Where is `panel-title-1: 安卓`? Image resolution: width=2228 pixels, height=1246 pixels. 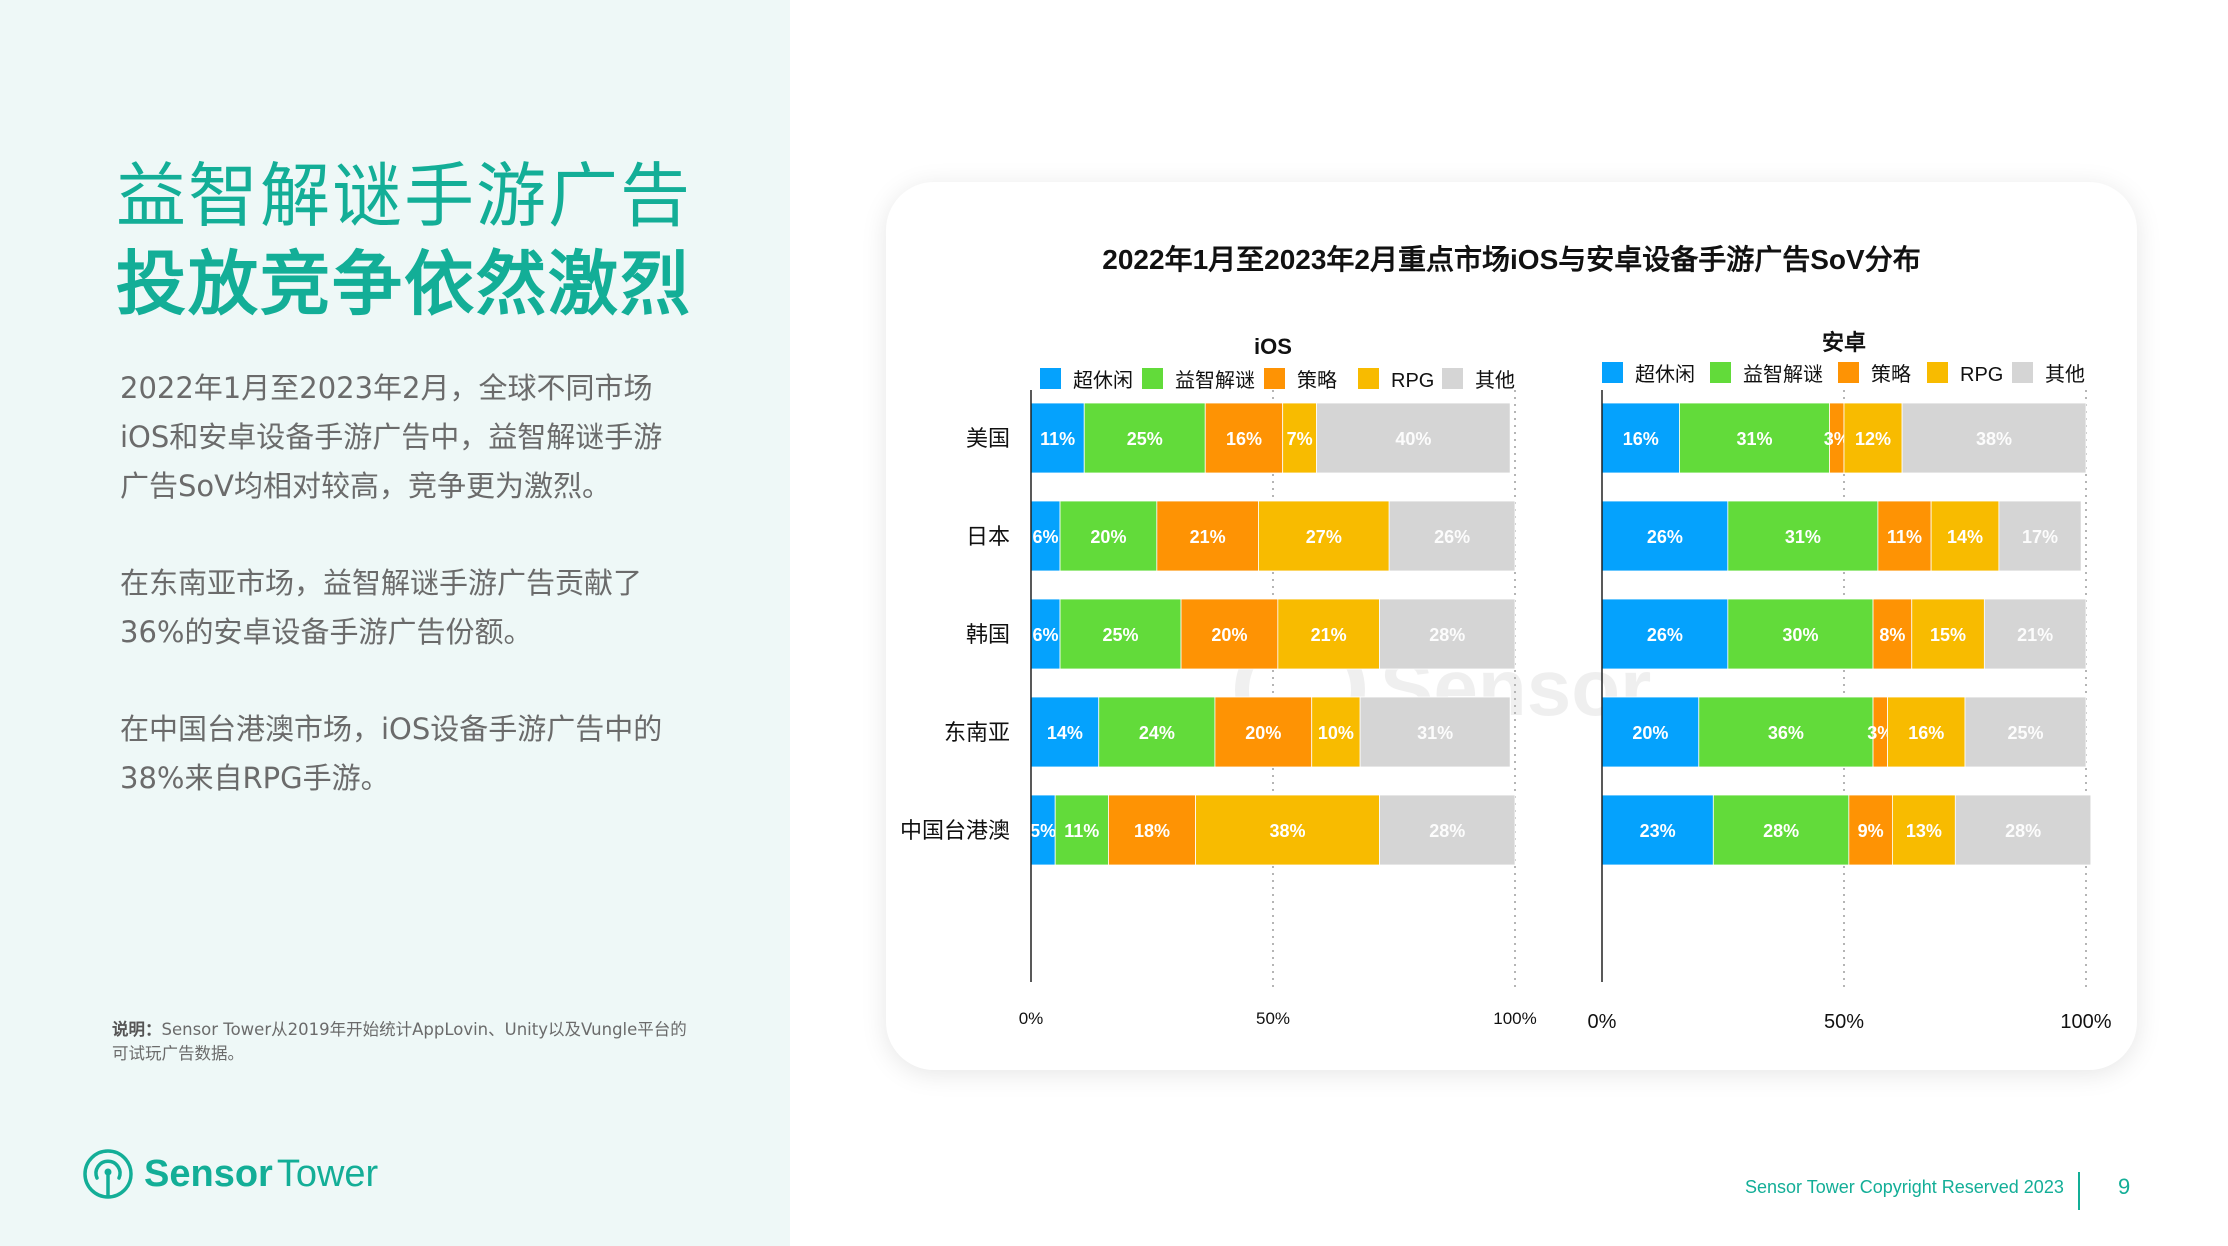 panel-title-1: 安卓 is located at coordinates (1844, 342).